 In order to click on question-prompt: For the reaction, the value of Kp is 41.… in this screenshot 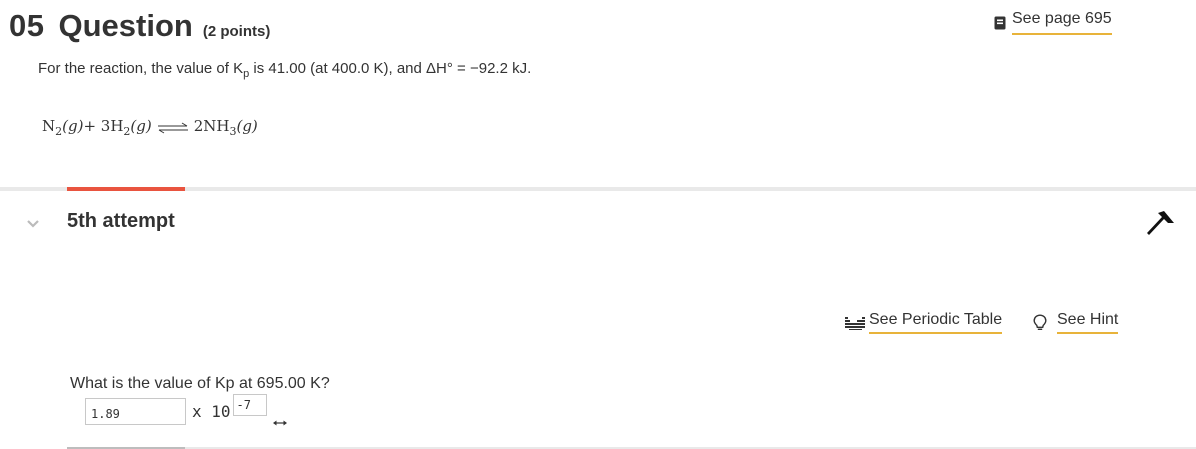, I will do `click(284, 70)`.